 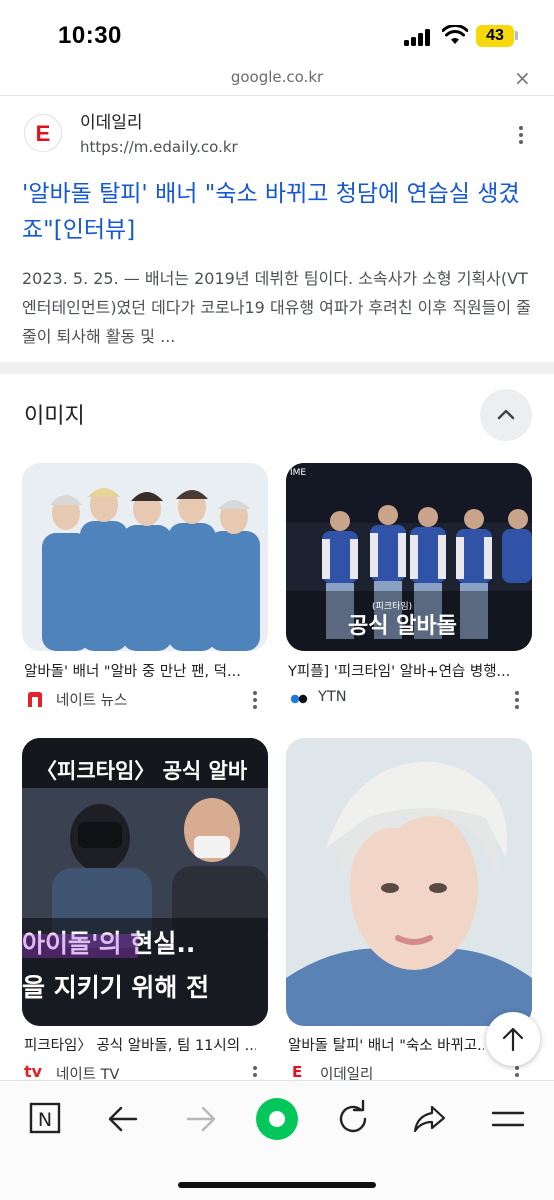 I want to click on scroll-to-top-button, so click(x=513, y=1039).